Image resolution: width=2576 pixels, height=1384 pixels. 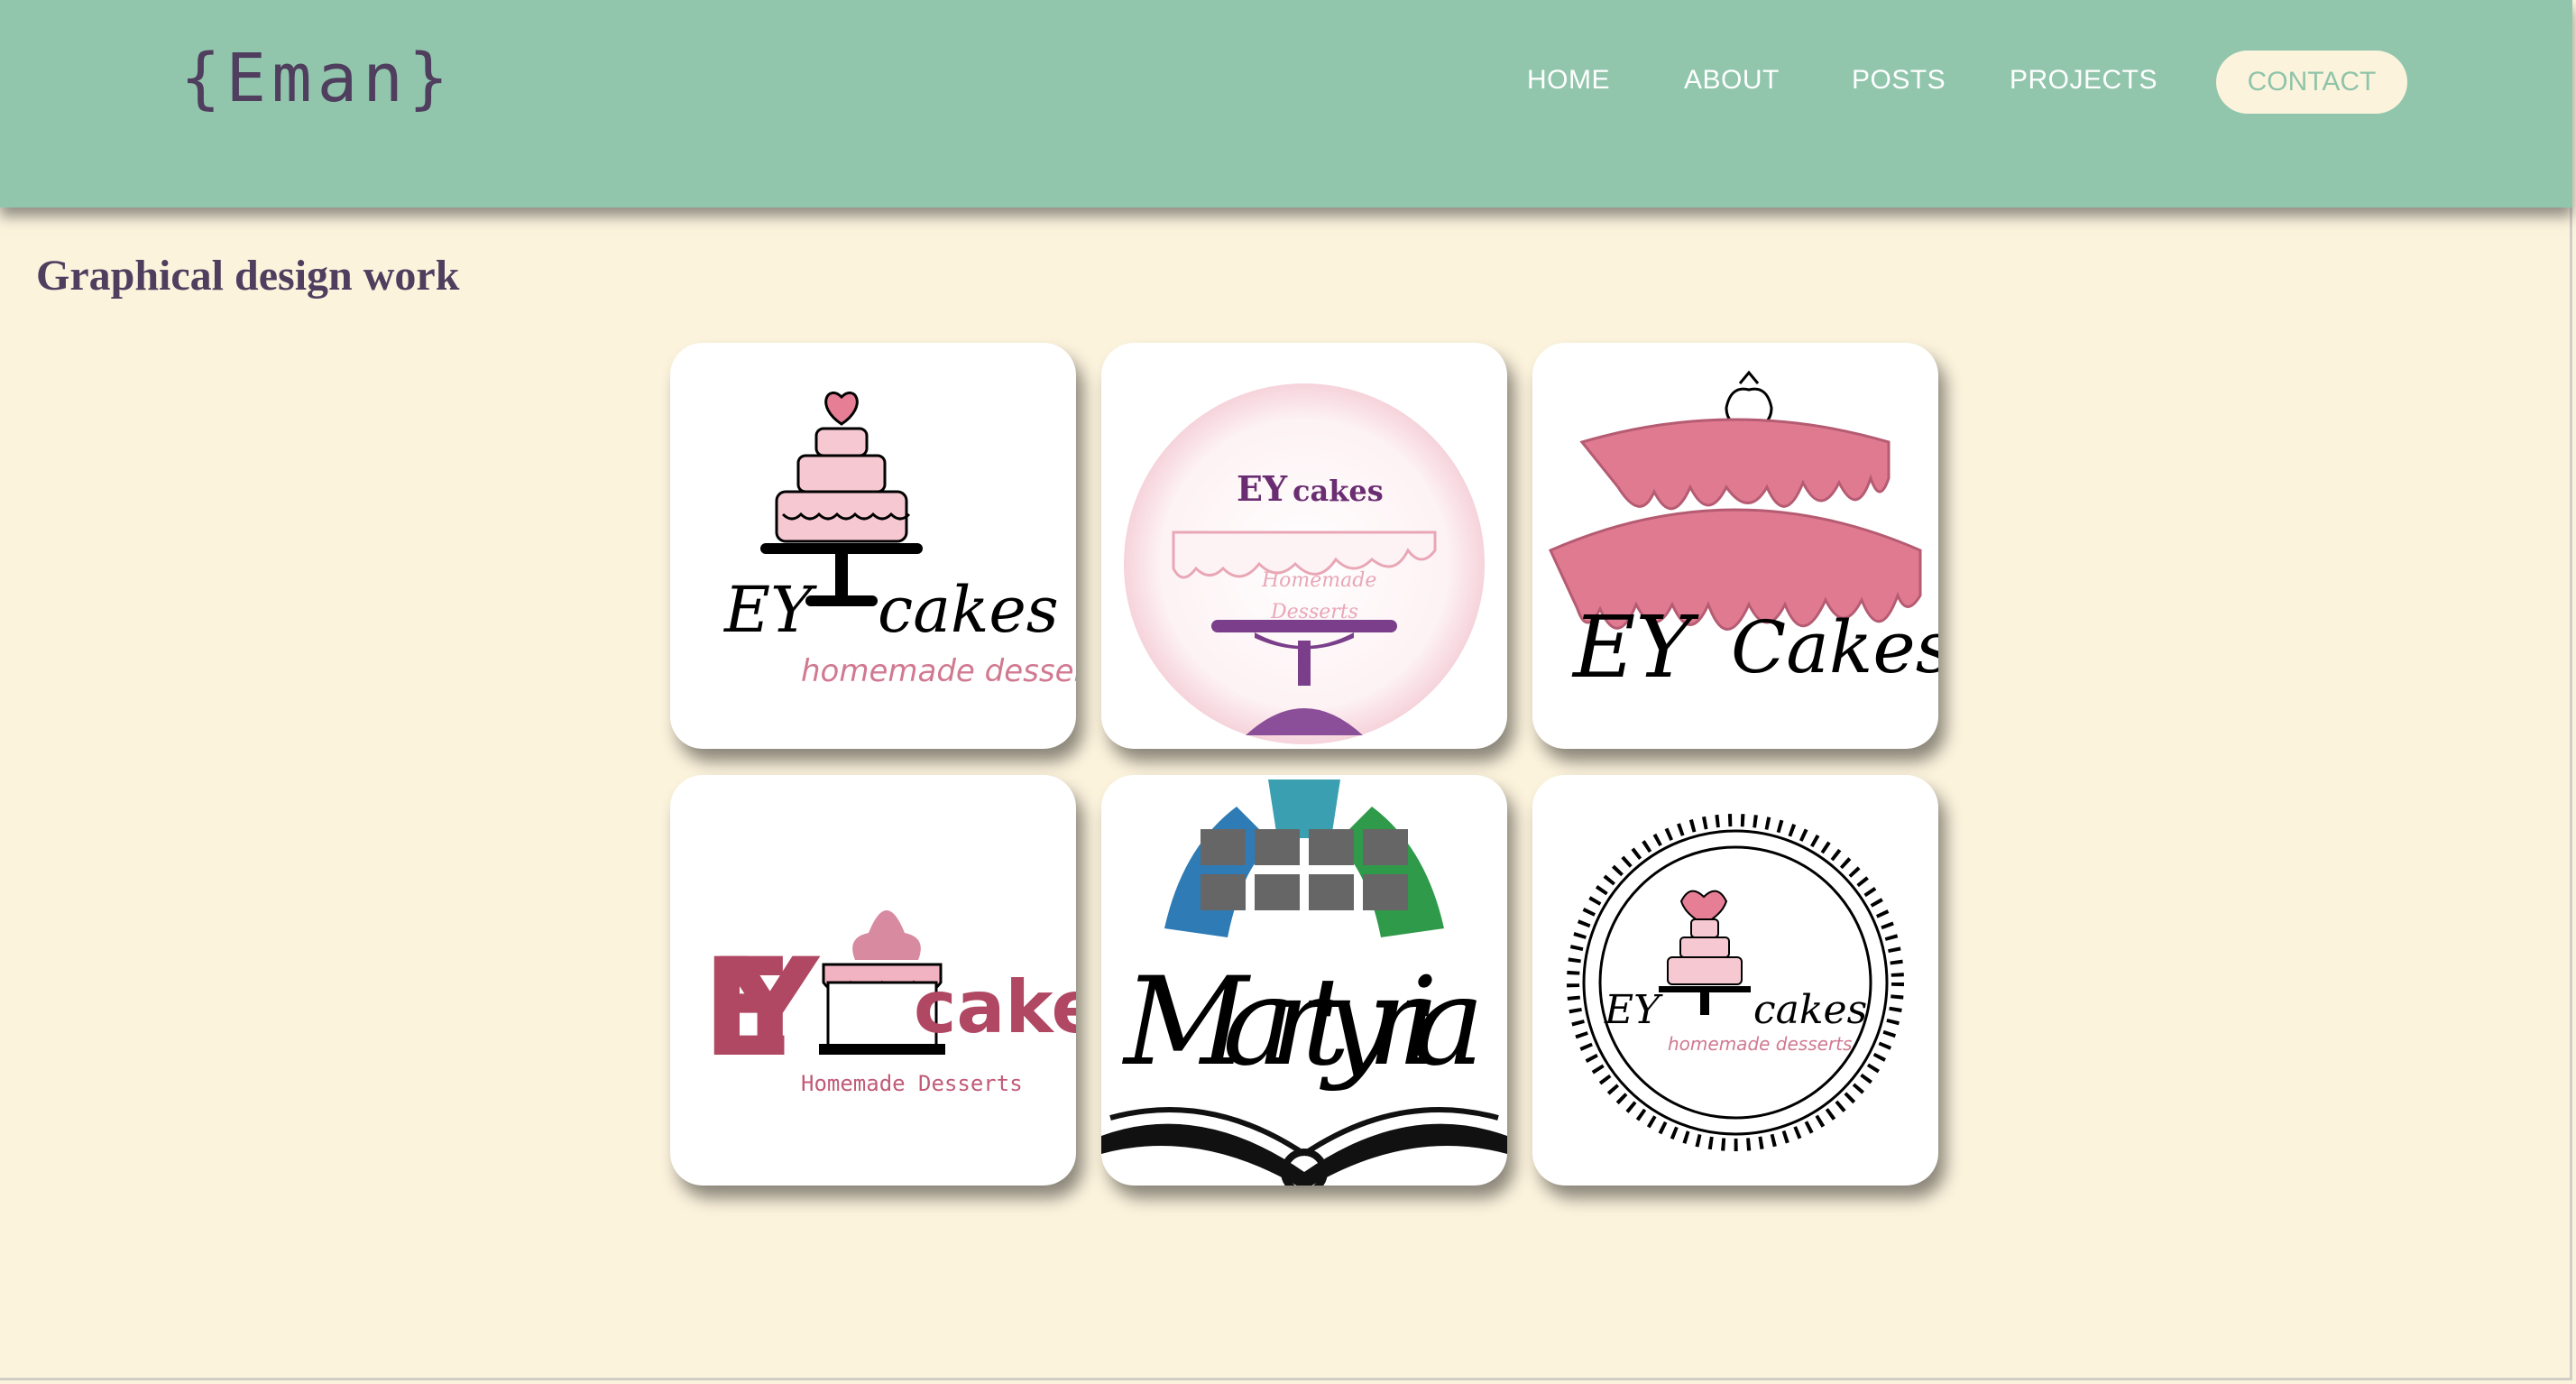 I want to click on gallery-item-ey-cakes-circle: EY cakes Homemade Desserts, so click(x=1304, y=546).